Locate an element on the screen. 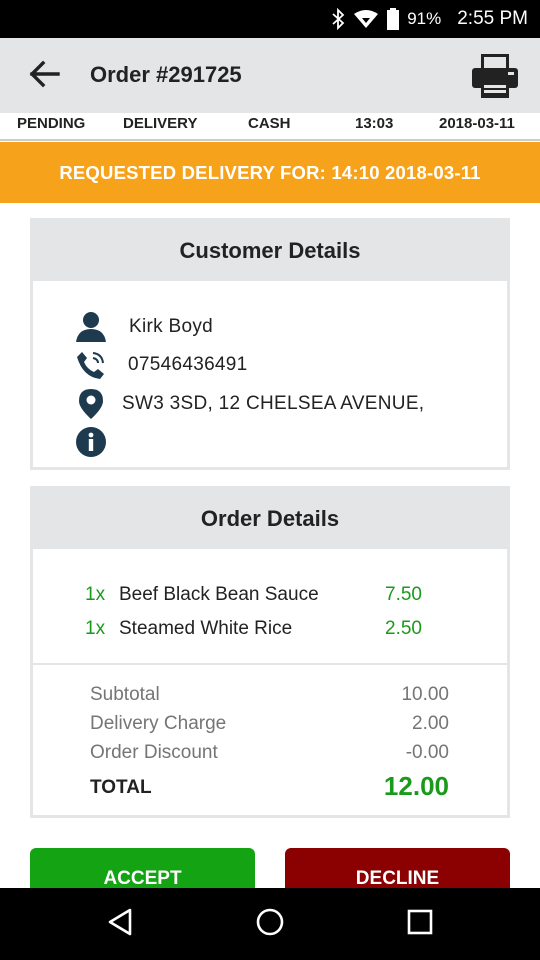  status-icons: 91% 2:55 PM is located at coordinates (429, 19).